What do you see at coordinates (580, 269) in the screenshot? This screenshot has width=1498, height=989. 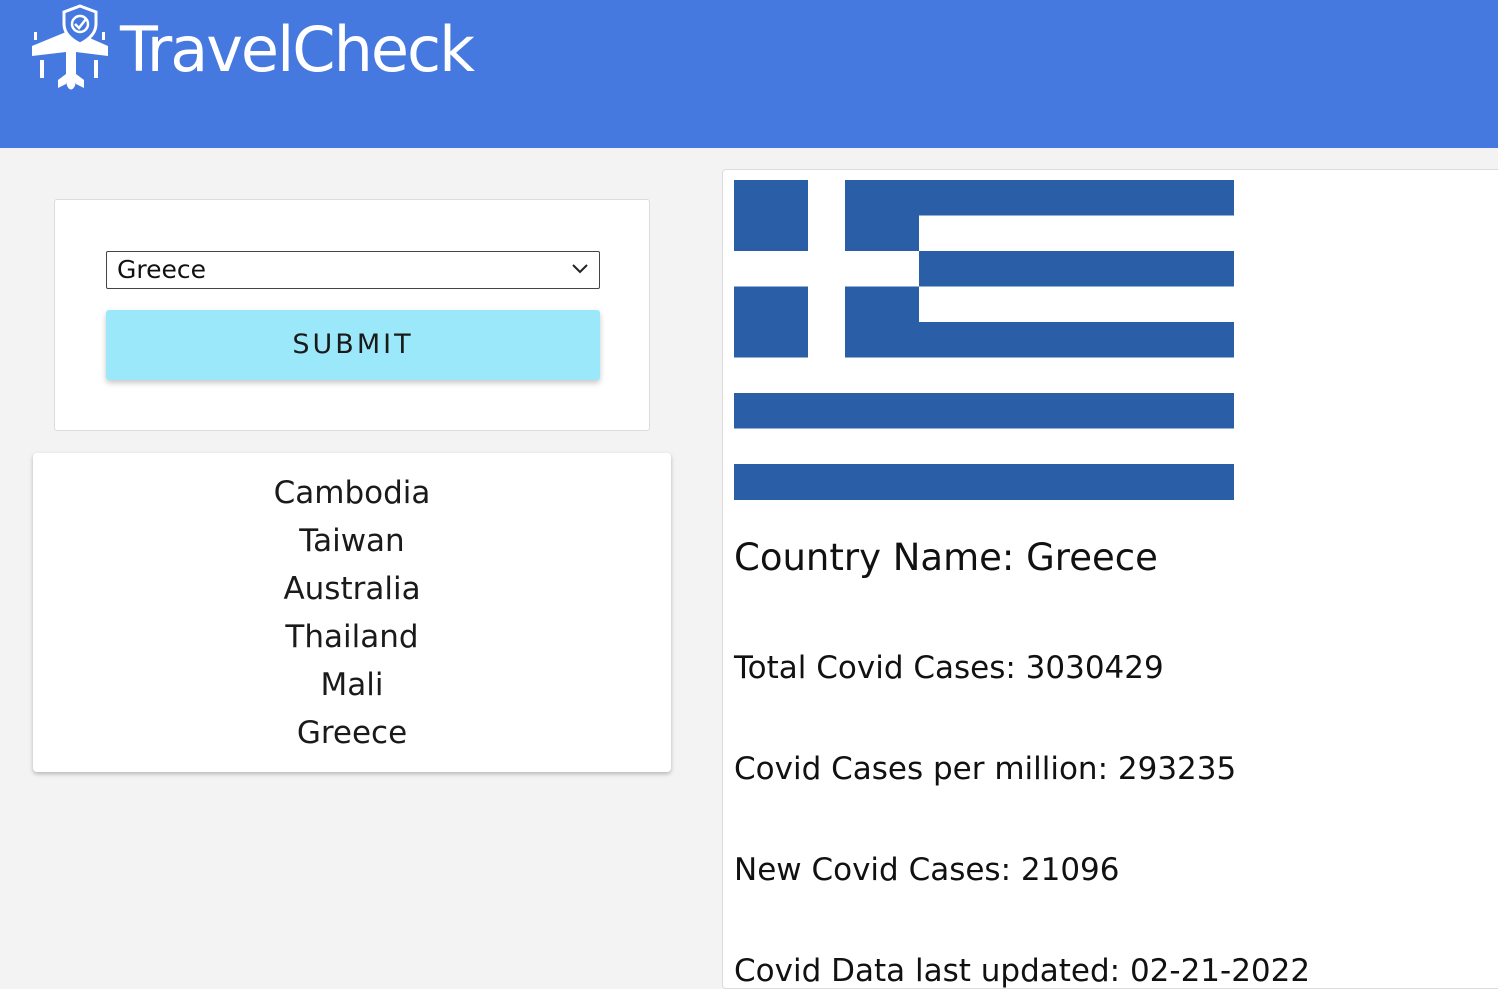 I see `chevron-down-icon` at bounding box center [580, 269].